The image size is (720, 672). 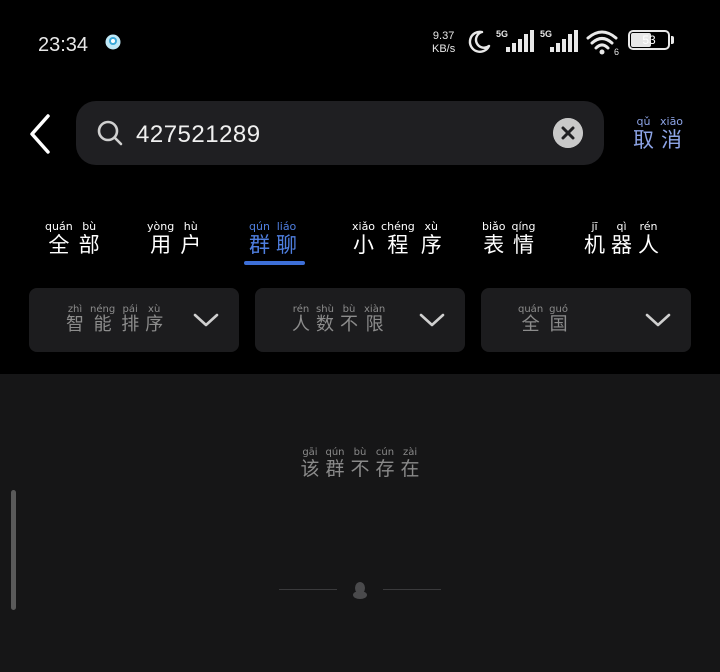 I want to click on tab-groups: qún 群 liáo 聊, so click(x=273, y=239).